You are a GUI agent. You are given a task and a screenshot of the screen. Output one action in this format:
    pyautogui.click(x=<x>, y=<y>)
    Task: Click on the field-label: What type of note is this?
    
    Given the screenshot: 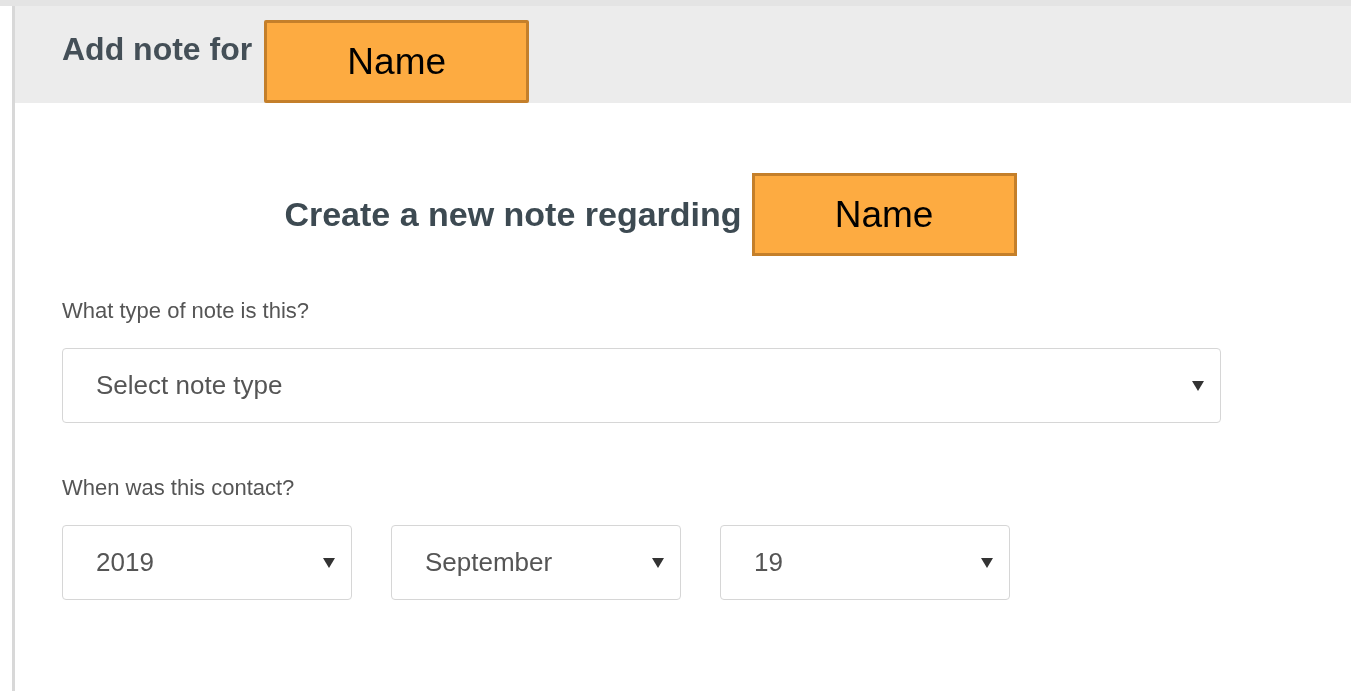 What is the action you would take?
    pyautogui.click(x=186, y=311)
    